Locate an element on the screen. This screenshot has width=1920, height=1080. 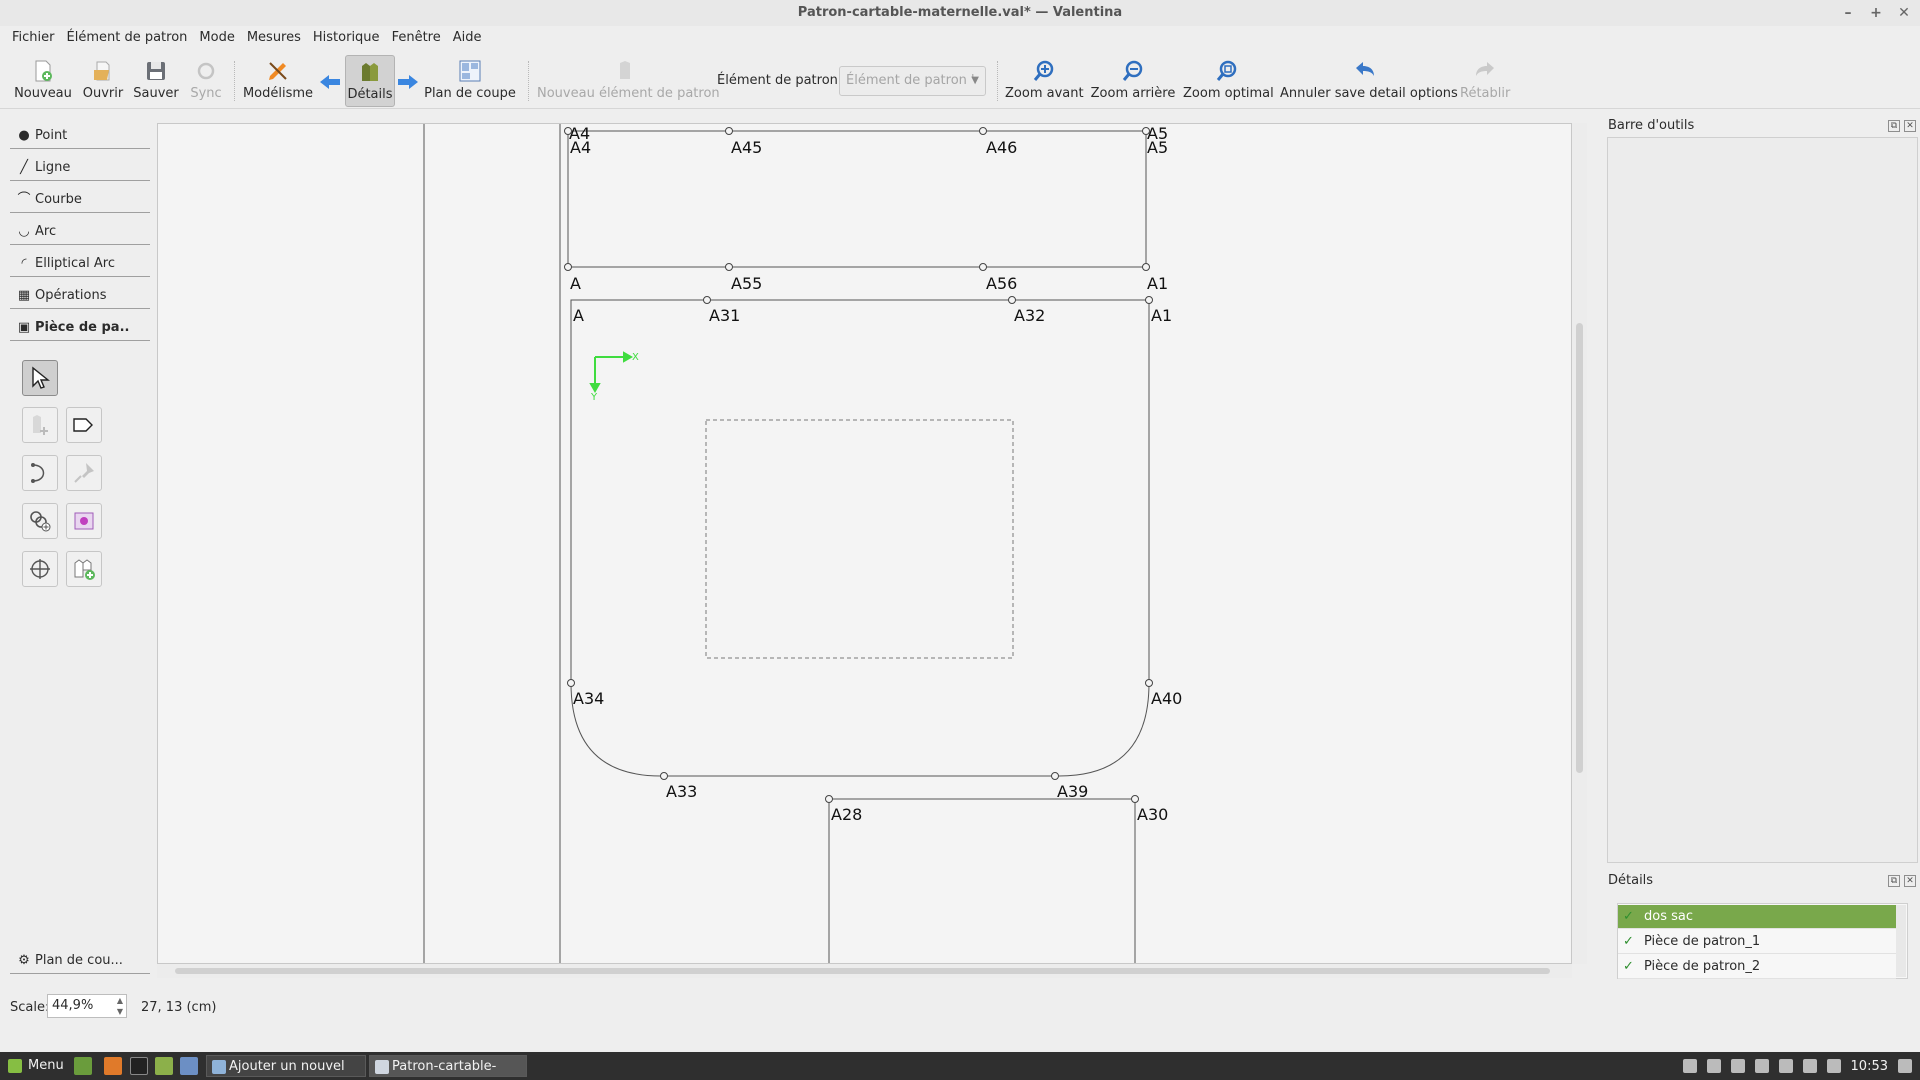
tab-courbe: ⌒ Courbe is located at coordinates (80, 200).